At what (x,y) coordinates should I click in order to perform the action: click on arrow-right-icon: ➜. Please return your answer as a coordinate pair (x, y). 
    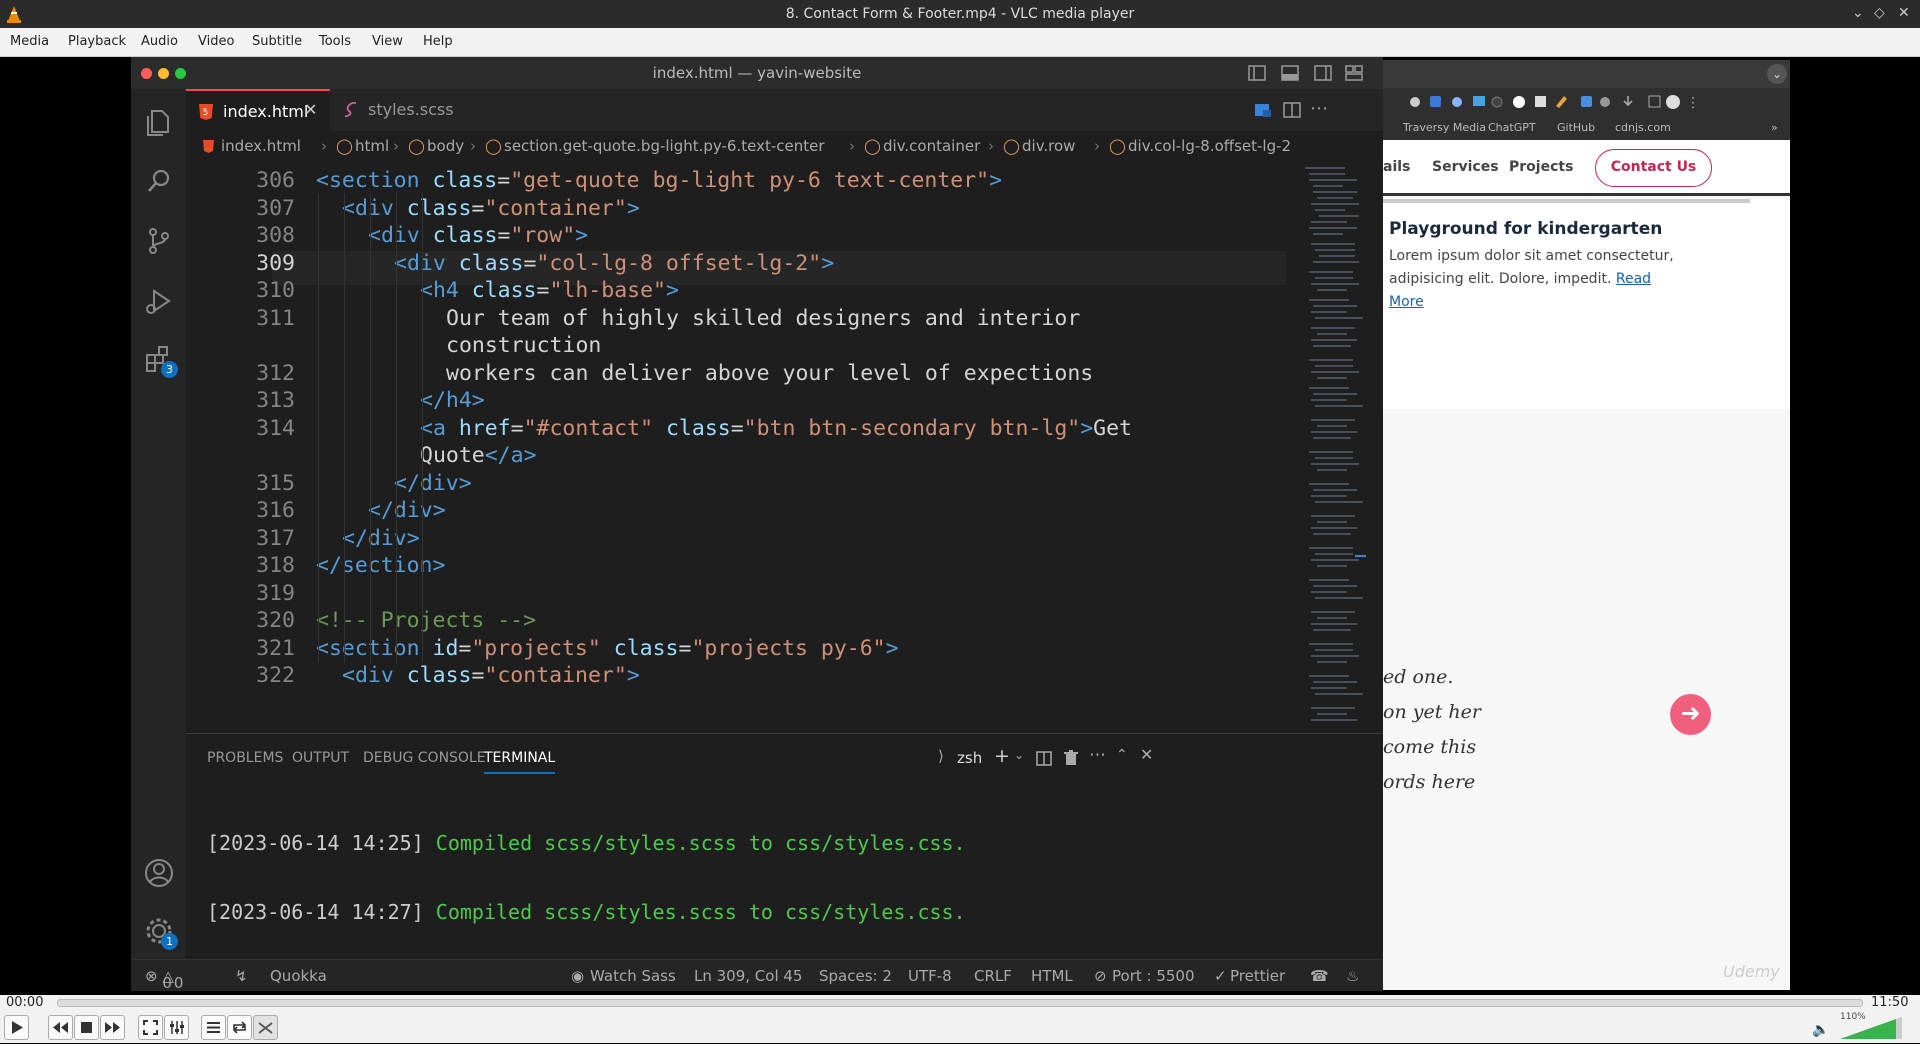
    Looking at the image, I should click on (1690, 714).